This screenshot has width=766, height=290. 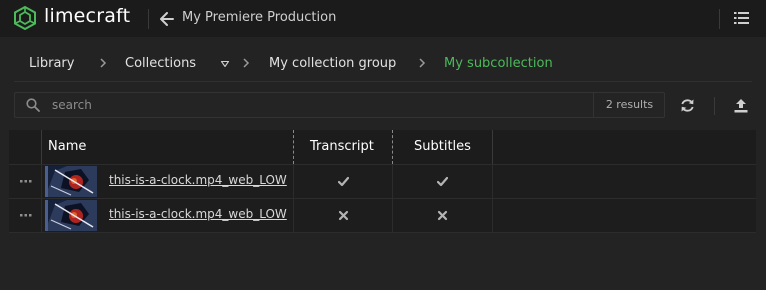 I want to click on back-arrow-icon, so click(x=167, y=19).